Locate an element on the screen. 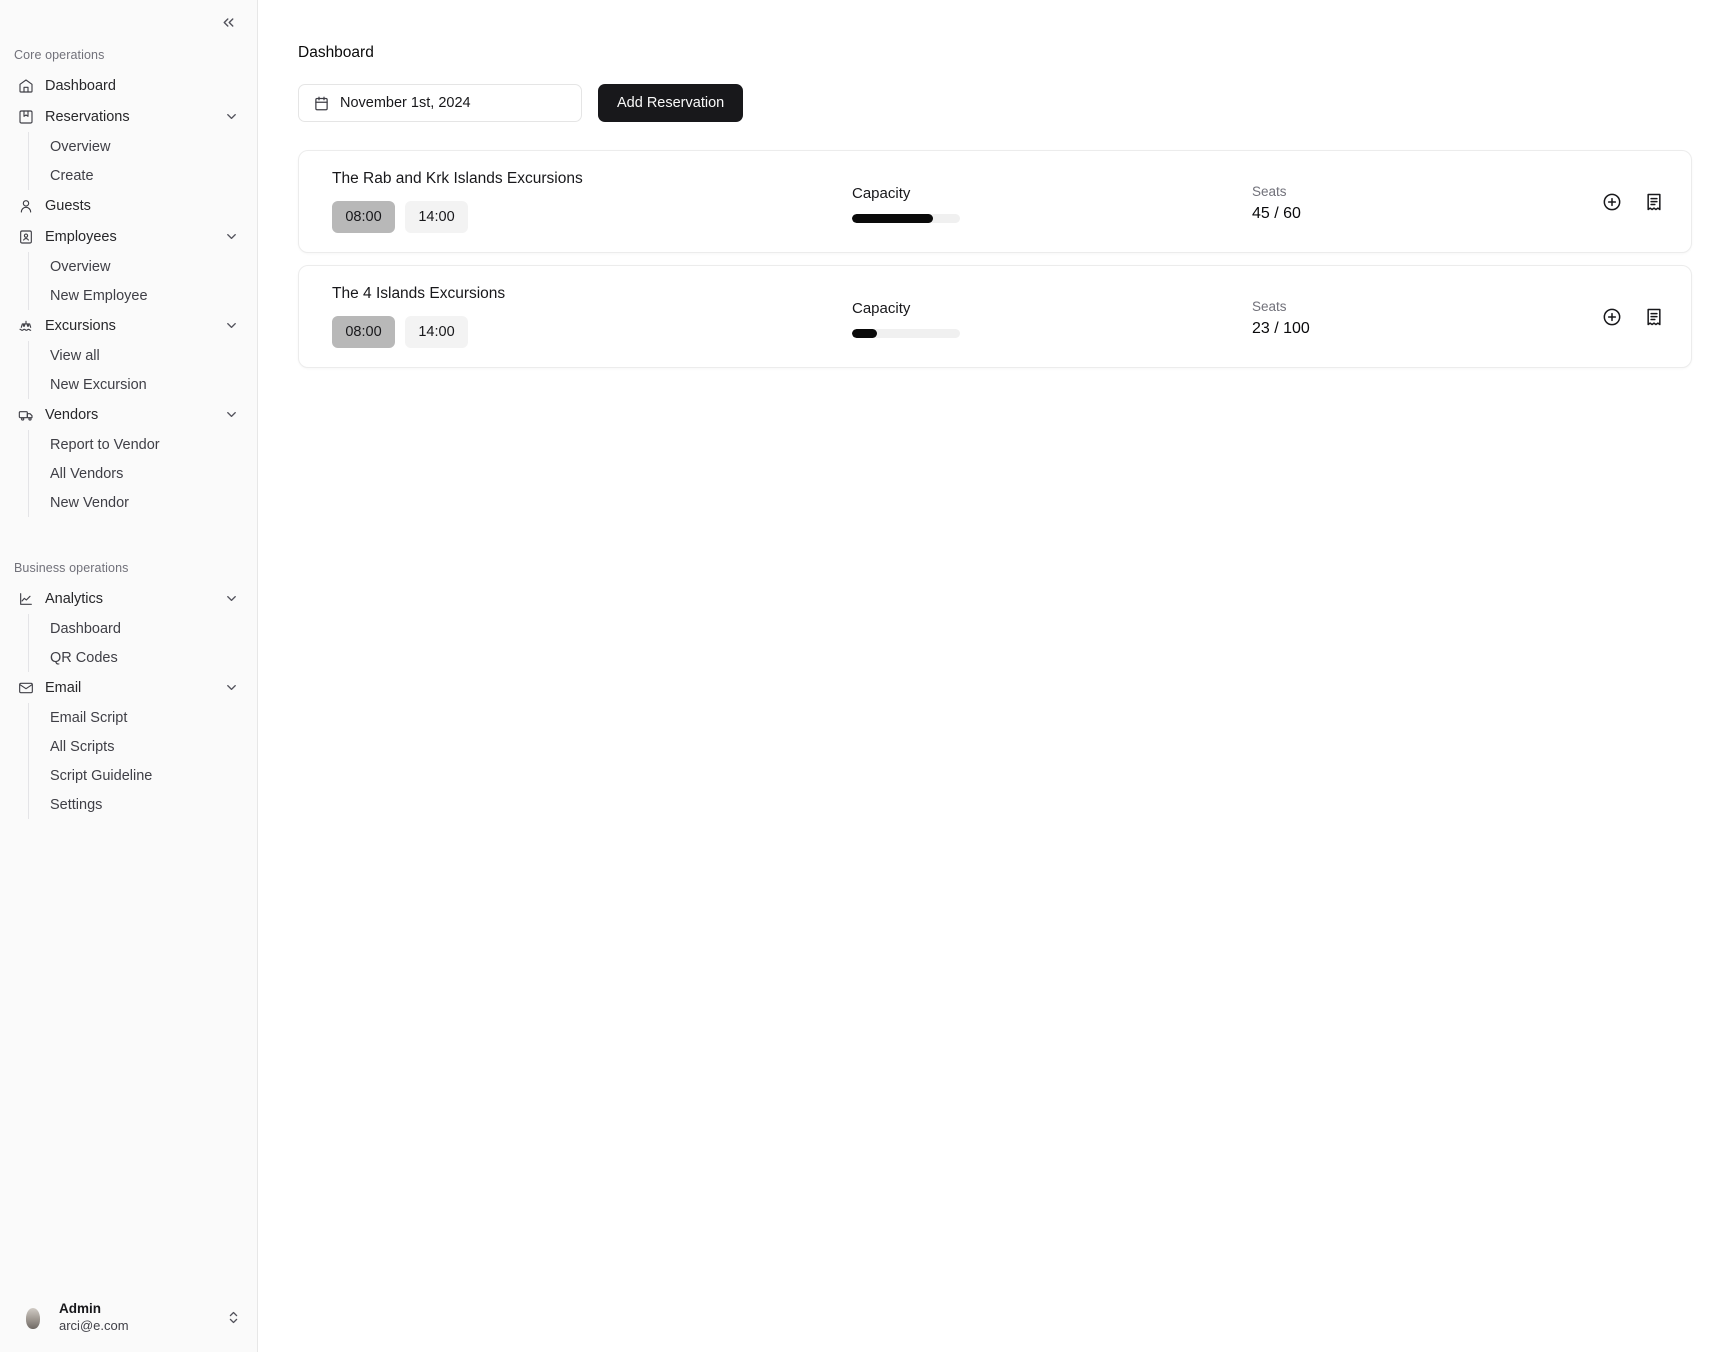 The height and width of the screenshot is (1352, 1709). sidebar-item-label: Employees is located at coordinates (81, 236).